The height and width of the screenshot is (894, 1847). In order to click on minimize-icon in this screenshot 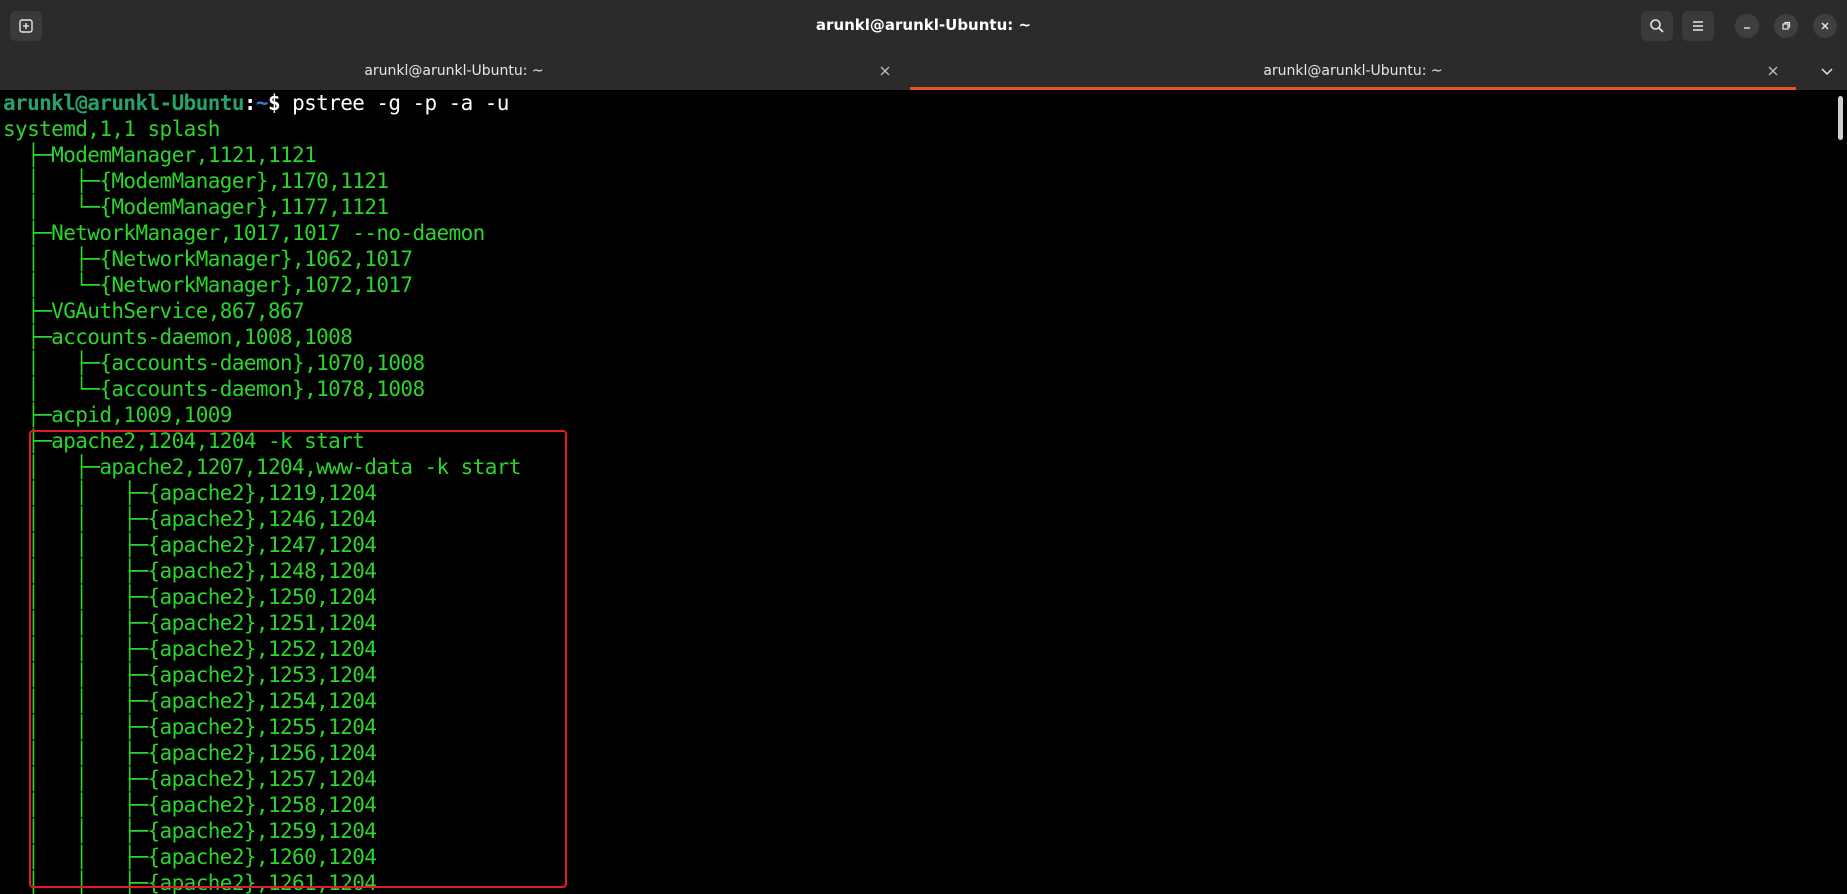, I will do `click(1747, 28)`.